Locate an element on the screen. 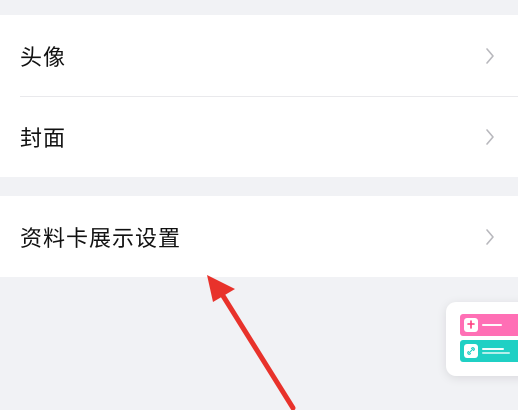 The image size is (518, 410). annotation-arrow is located at coordinates (251, 342).